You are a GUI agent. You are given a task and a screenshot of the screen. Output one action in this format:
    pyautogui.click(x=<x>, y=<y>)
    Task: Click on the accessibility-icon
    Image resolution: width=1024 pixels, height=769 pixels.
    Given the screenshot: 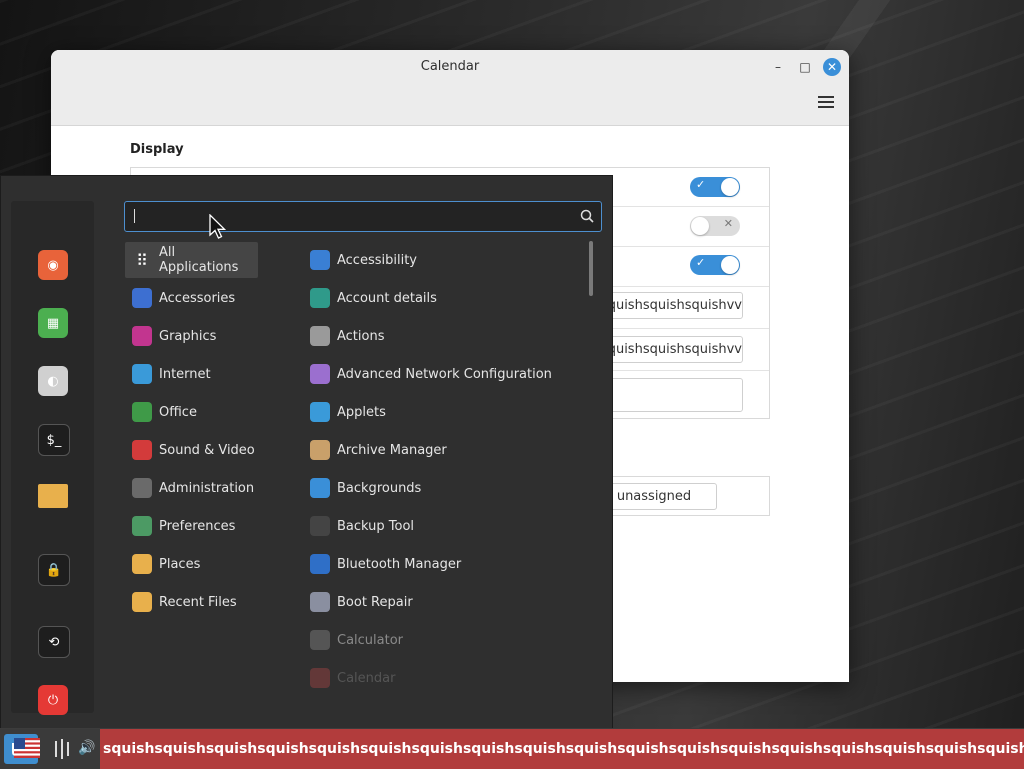 What is the action you would take?
    pyautogui.click(x=320, y=260)
    